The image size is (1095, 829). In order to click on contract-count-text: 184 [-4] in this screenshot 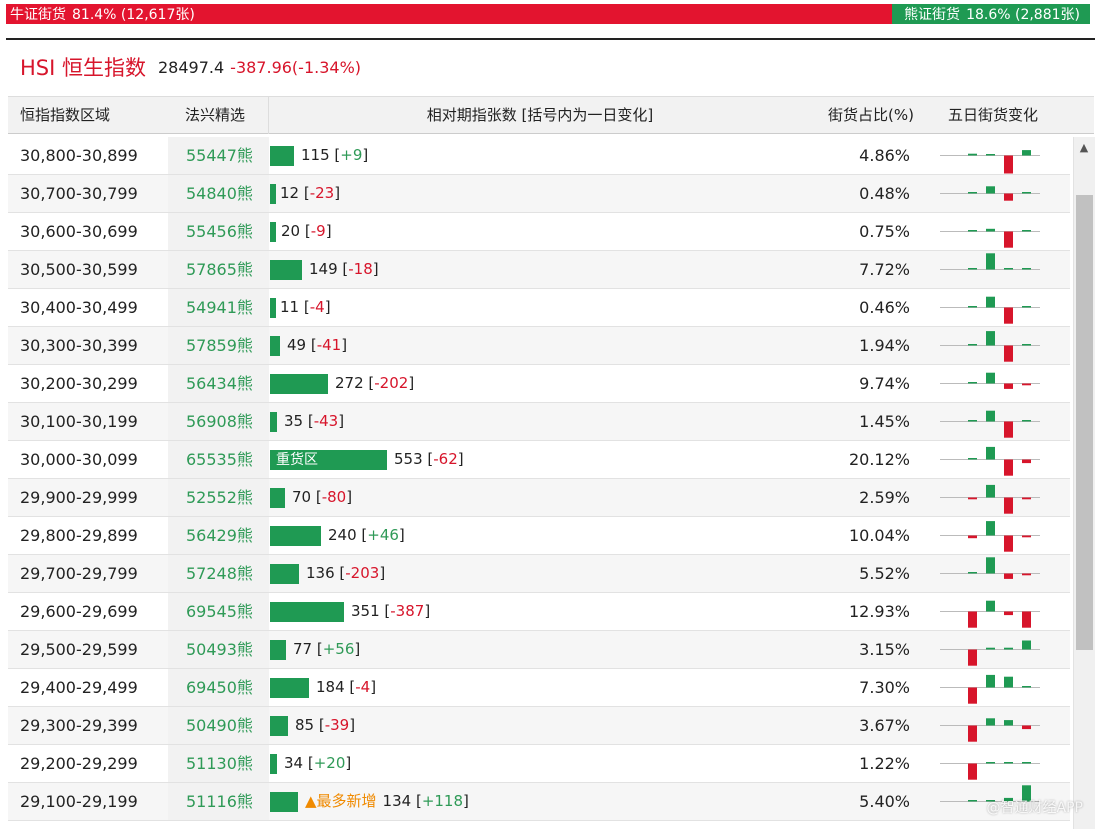, I will do `click(346, 687)`.